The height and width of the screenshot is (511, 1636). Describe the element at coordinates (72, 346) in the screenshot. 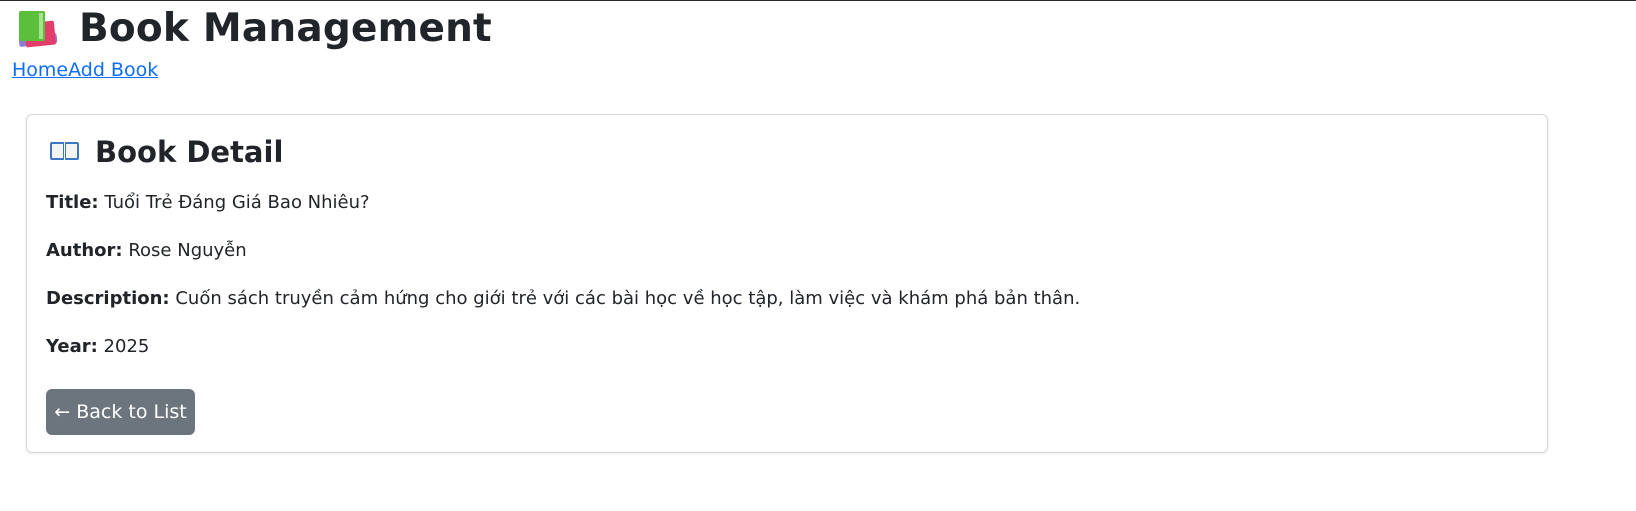

I see `field-year-label: Year:` at that location.